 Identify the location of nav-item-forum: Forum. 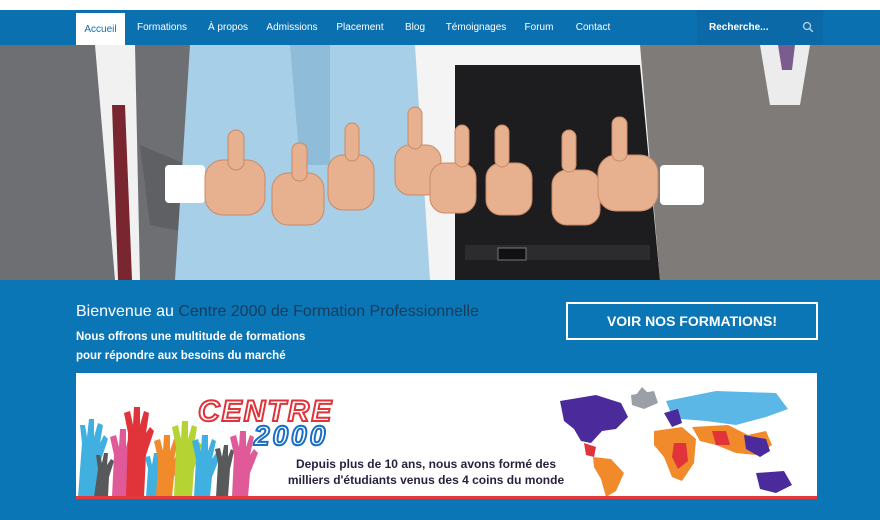
(539, 27).